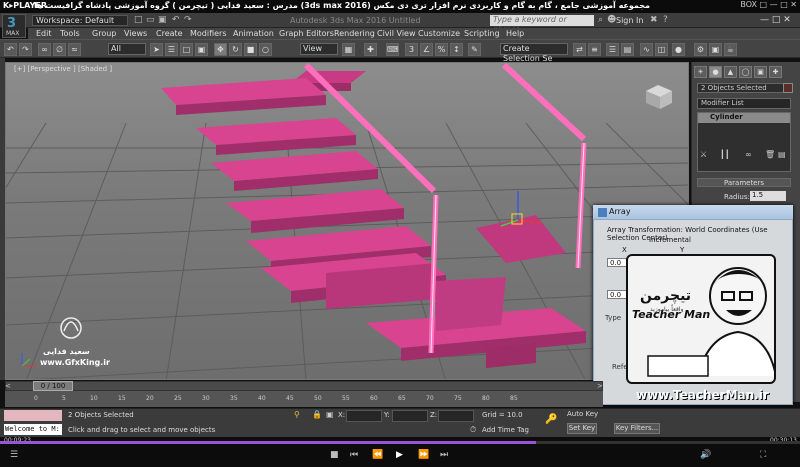  I want to click on menu-tools: Tools, so click(70, 33).